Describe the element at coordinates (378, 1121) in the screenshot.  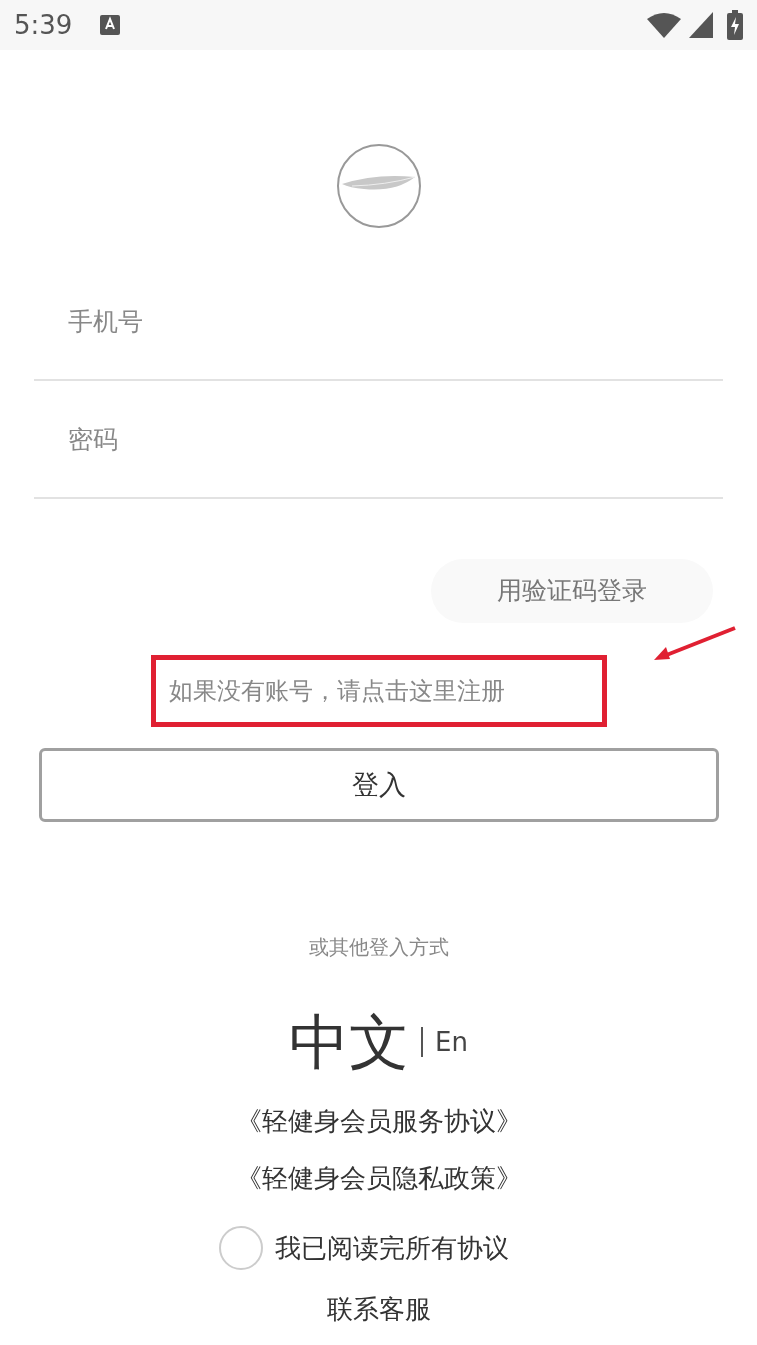
I see `agreement-link: 《轻健身会员服务协议》` at that location.